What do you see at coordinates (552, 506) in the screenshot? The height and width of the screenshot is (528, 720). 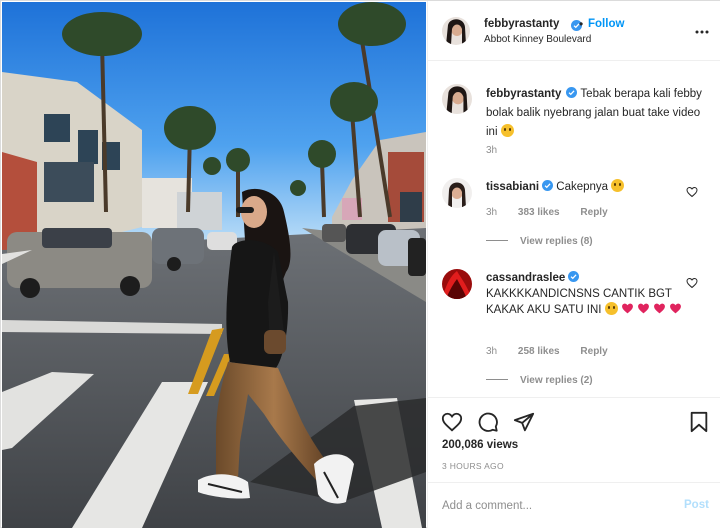 I see `add-comment-input` at bounding box center [552, 506].